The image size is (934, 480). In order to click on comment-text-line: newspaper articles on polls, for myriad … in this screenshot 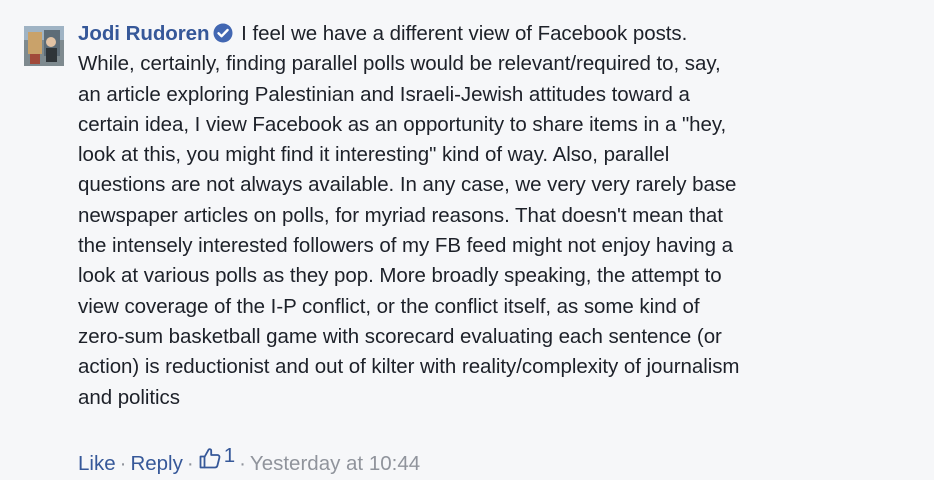, I will do `click(400, 215)`.